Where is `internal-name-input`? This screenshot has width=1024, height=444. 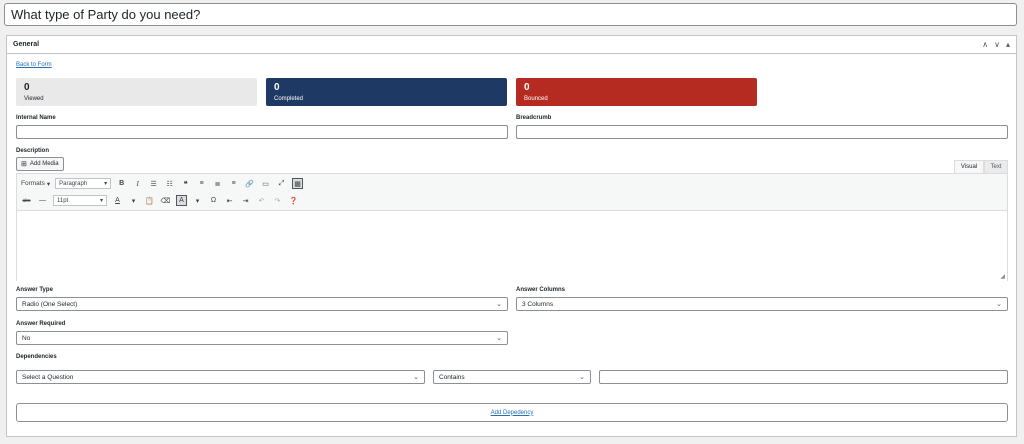
internal-name-input is located at coordinates (262, 132).